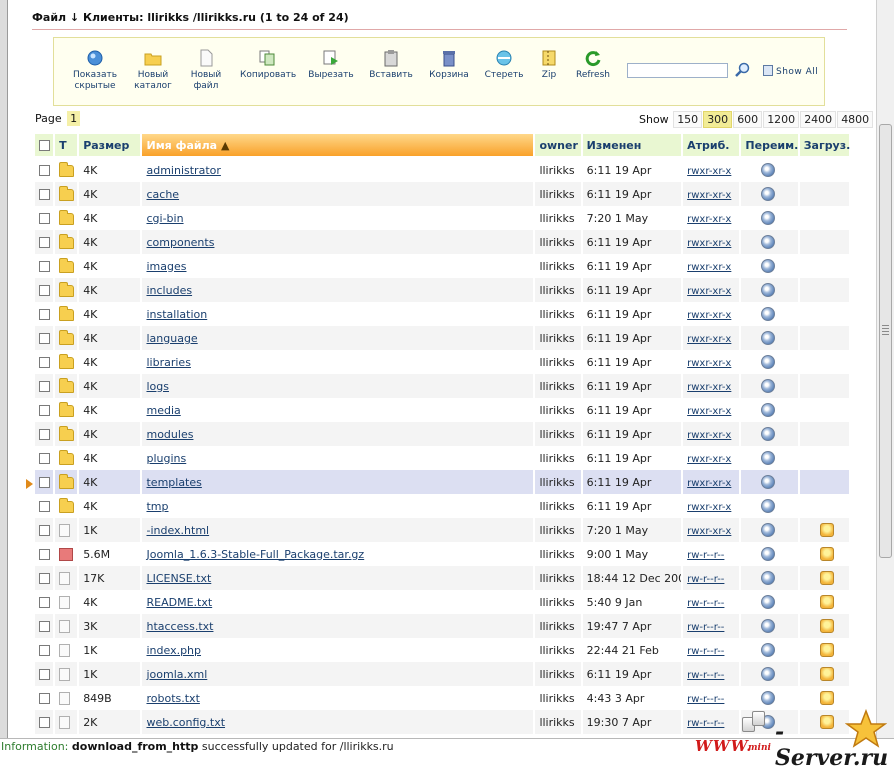  What do you see at coordinates (442, 338) in the screenshot?
I see `table-row: 4K language llirikks 6:11 19 Apr rwxr-xr-x` at bounding box center [442, 338].